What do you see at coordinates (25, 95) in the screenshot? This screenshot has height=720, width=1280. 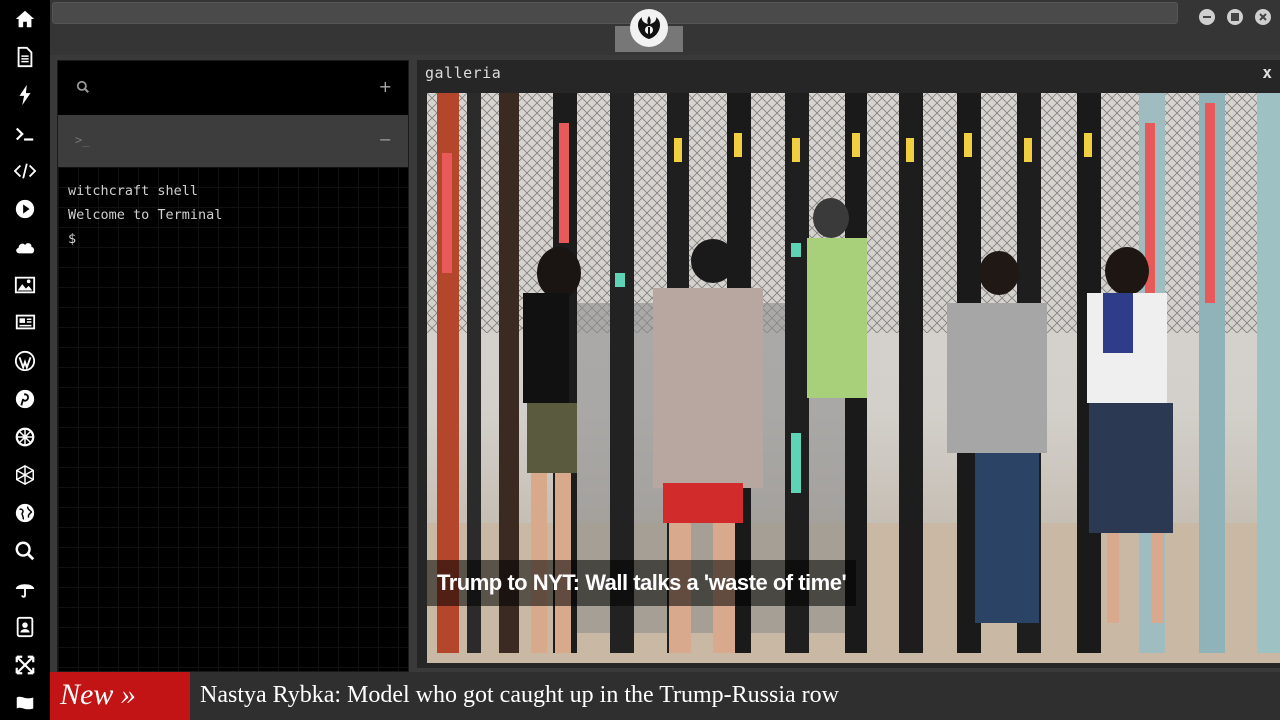 I see `bolt-icon` at bounding box center [25, 95].